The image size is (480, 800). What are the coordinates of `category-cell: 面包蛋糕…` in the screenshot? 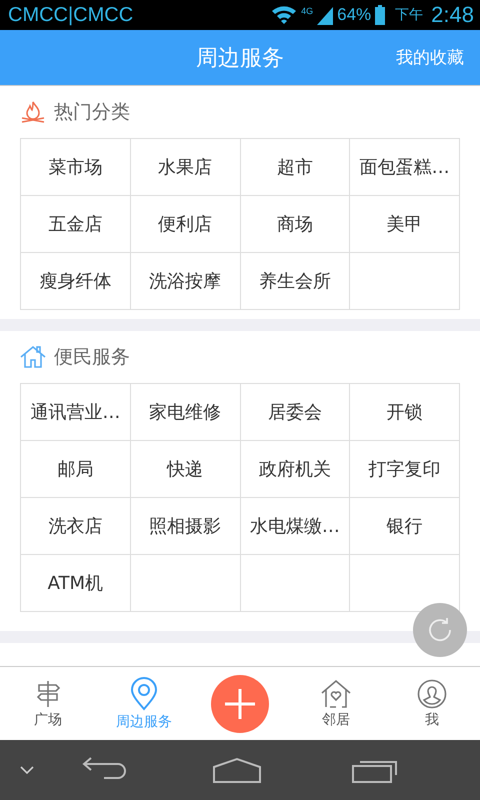 It's located at (405, 167).